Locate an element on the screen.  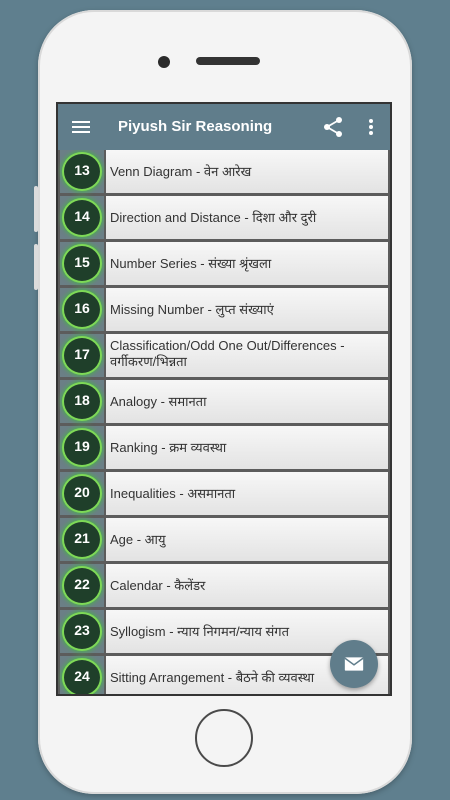
topic-number: 17 is located at coordinates (82, 354).